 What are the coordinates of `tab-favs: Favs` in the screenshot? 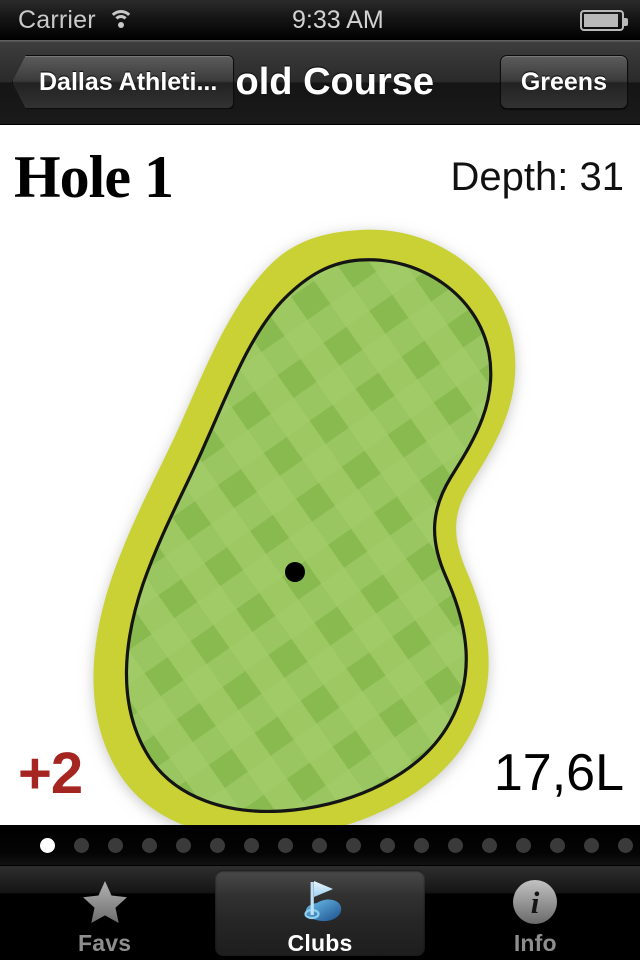 It's located at (104, 913).